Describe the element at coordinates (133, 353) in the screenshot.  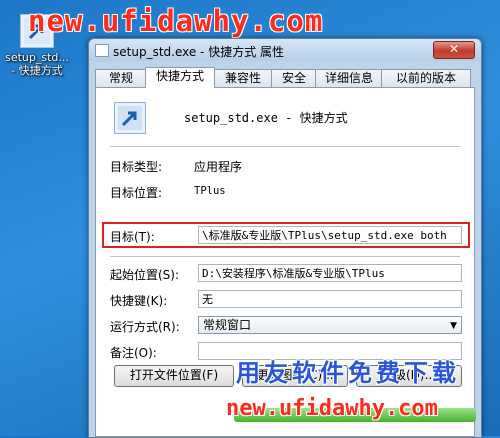
I see `comment-label: 备注(O):` at that location.